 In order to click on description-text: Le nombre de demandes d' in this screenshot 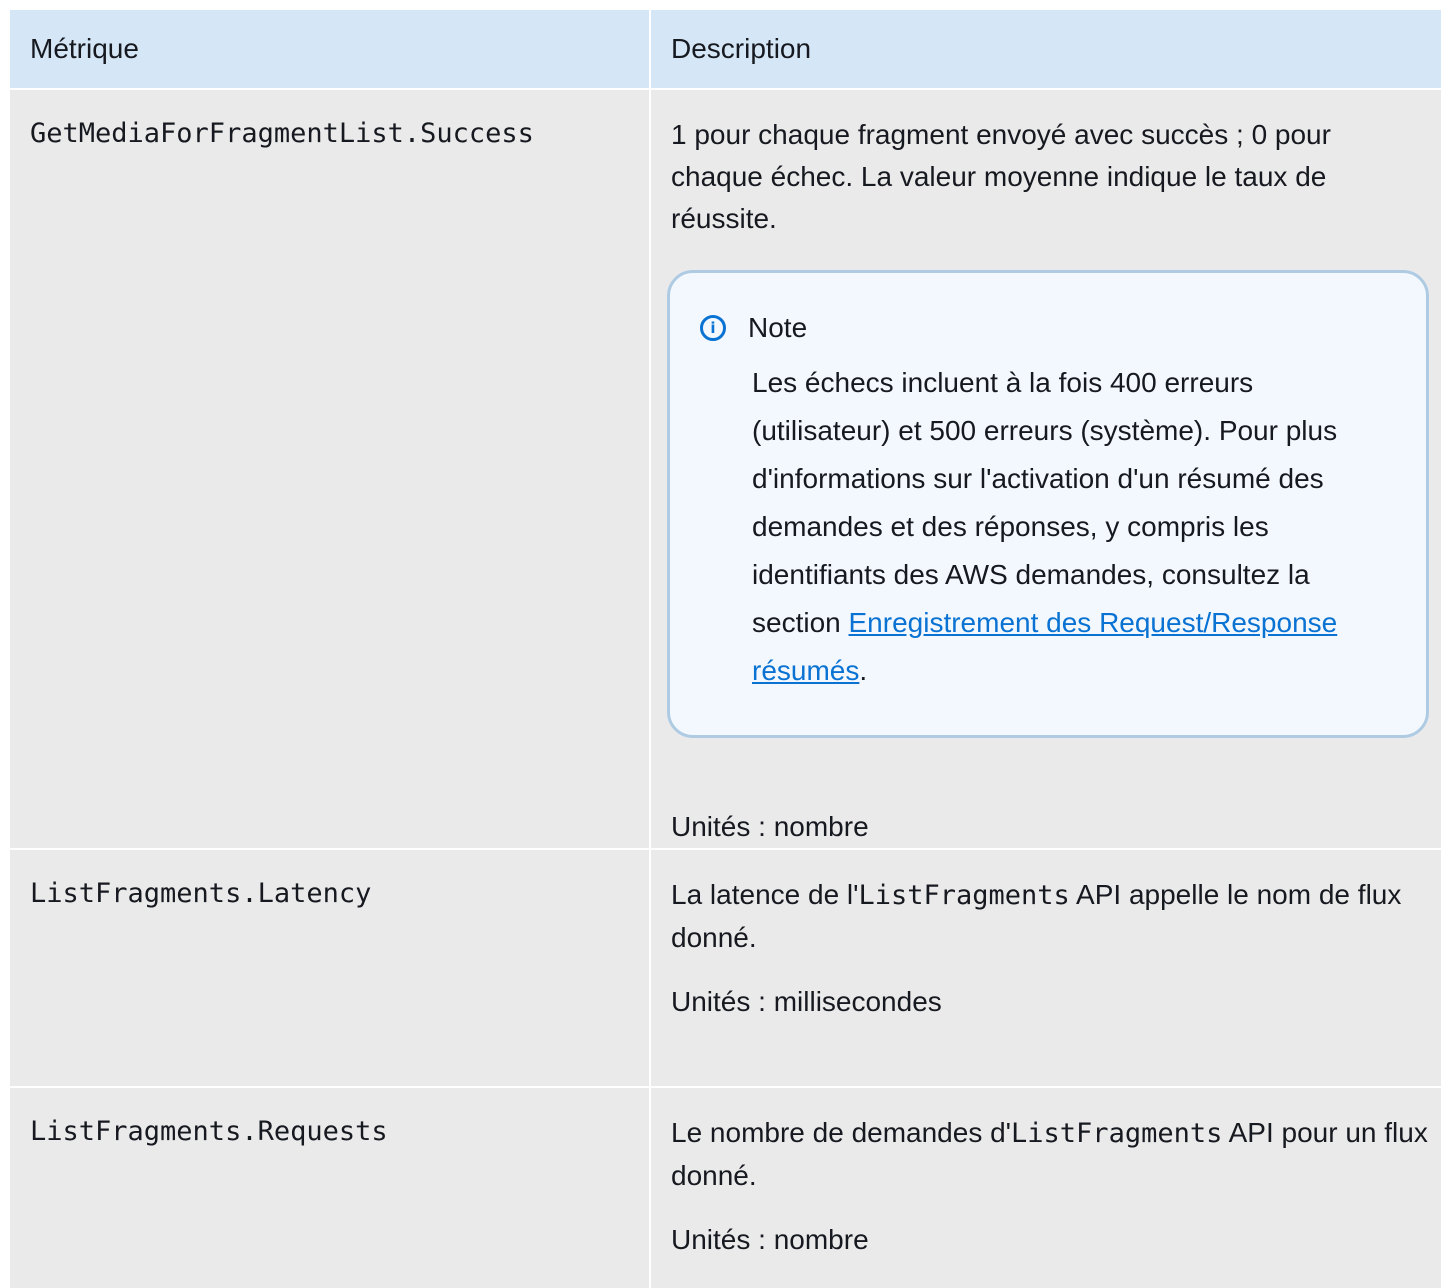, I will do `click(841, 1132)`.